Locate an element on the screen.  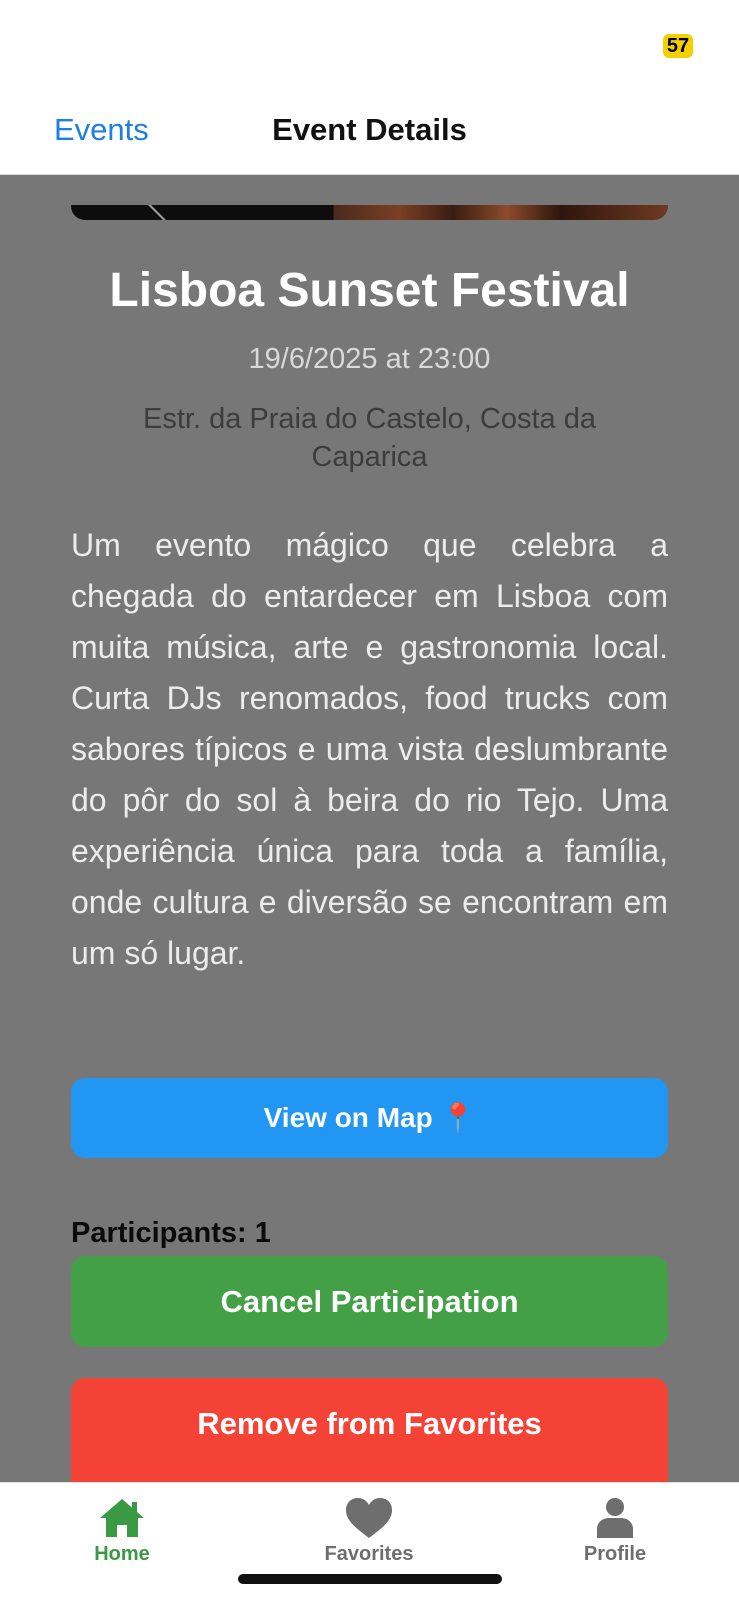
back-button: Events is located at coordinates (101, 130).